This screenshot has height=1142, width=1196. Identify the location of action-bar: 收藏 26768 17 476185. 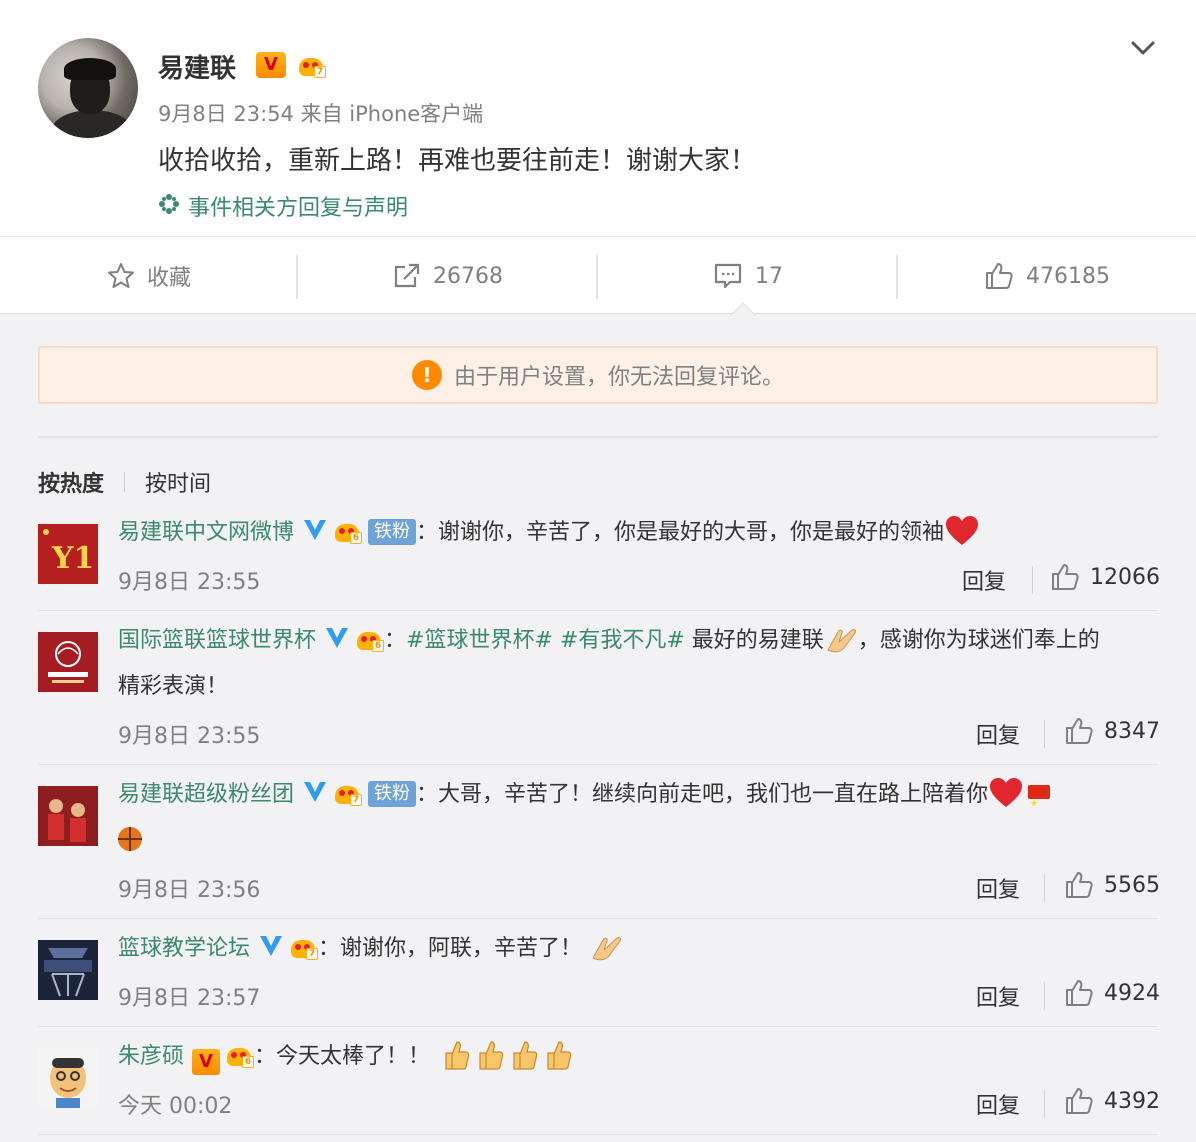
(598, 275).